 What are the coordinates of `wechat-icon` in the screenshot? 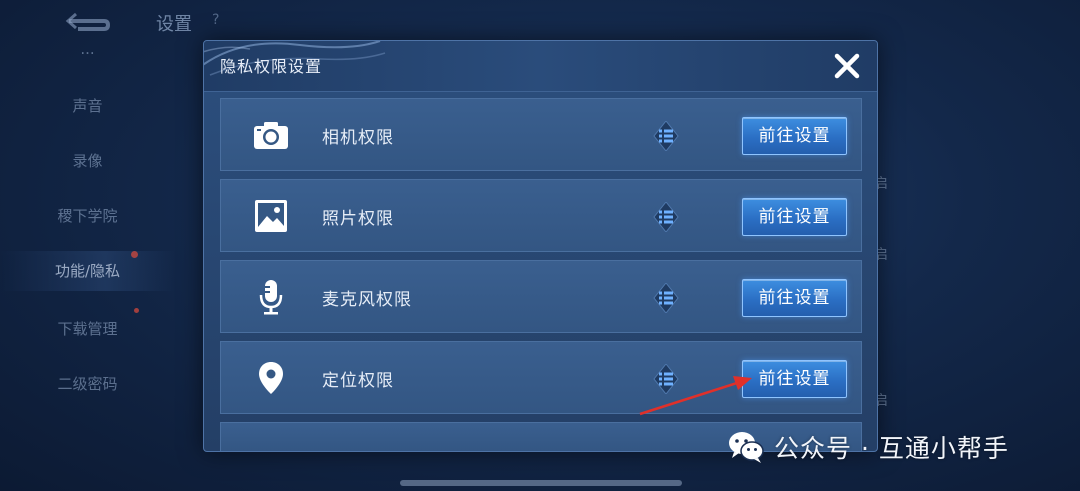 It's located at (746, 447).